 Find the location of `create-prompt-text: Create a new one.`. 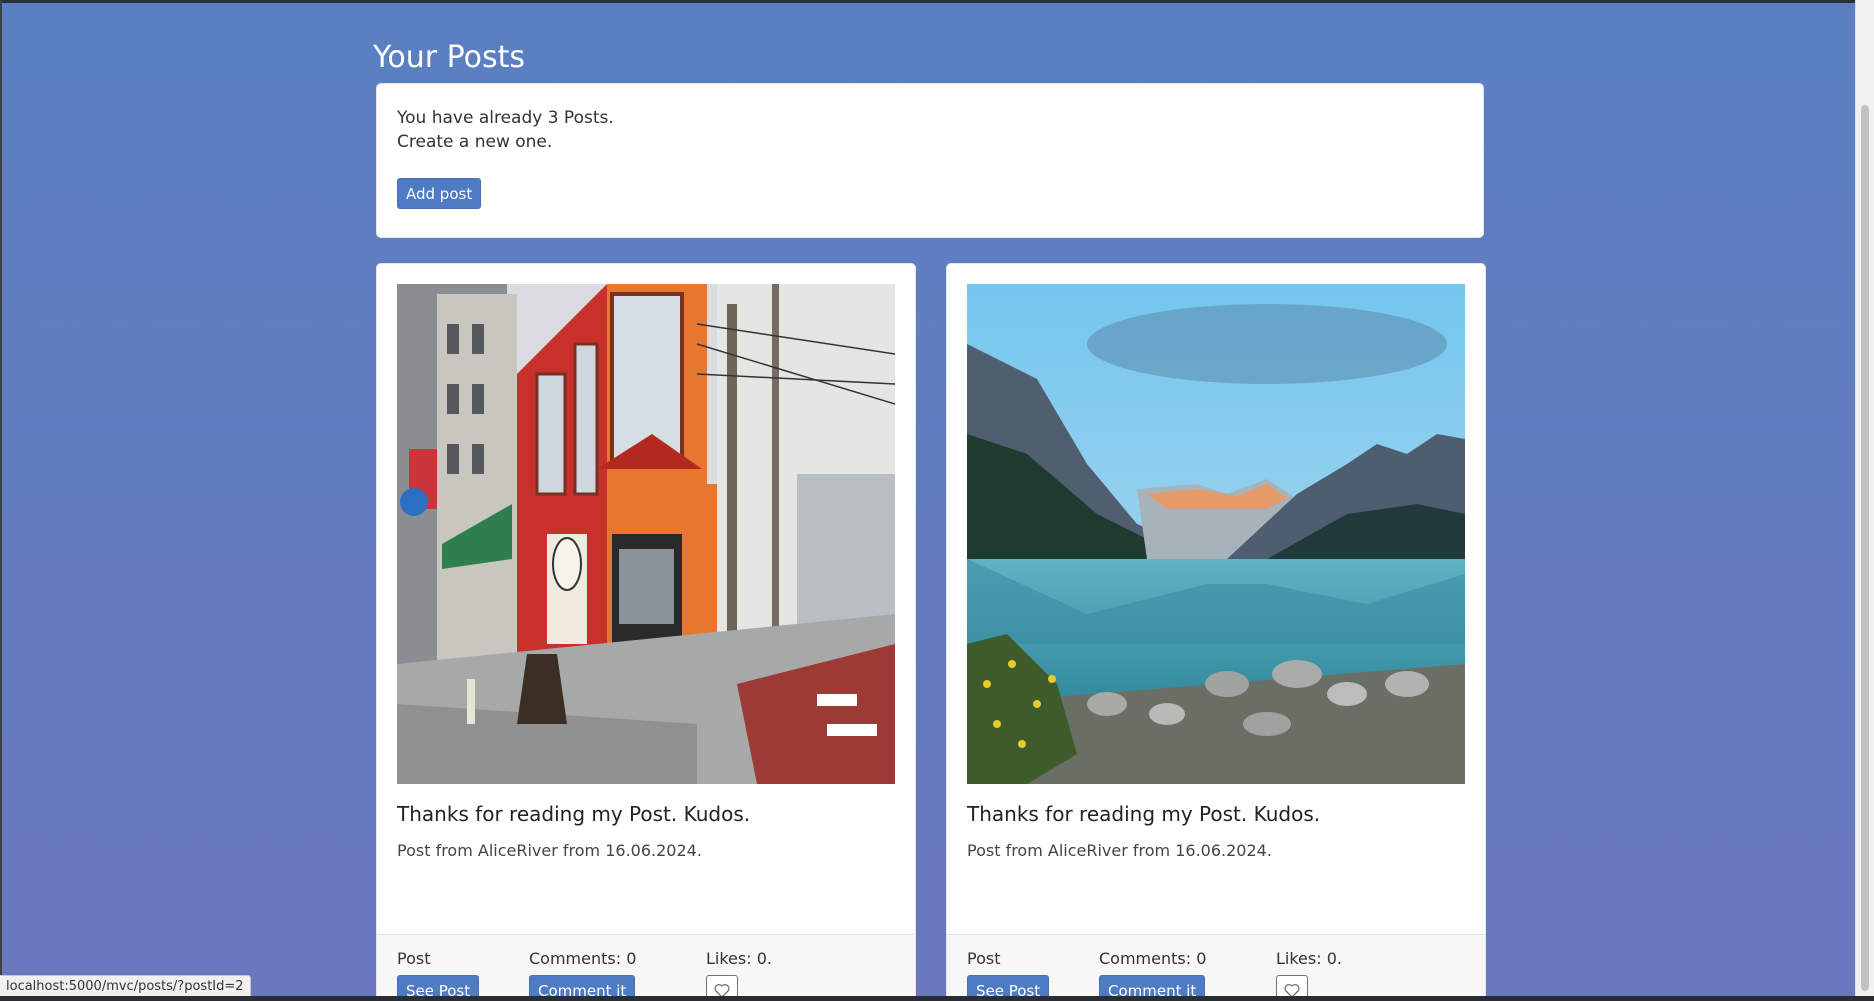

create-prompt-text: Create a new one. is located at coordinates (475, 142).